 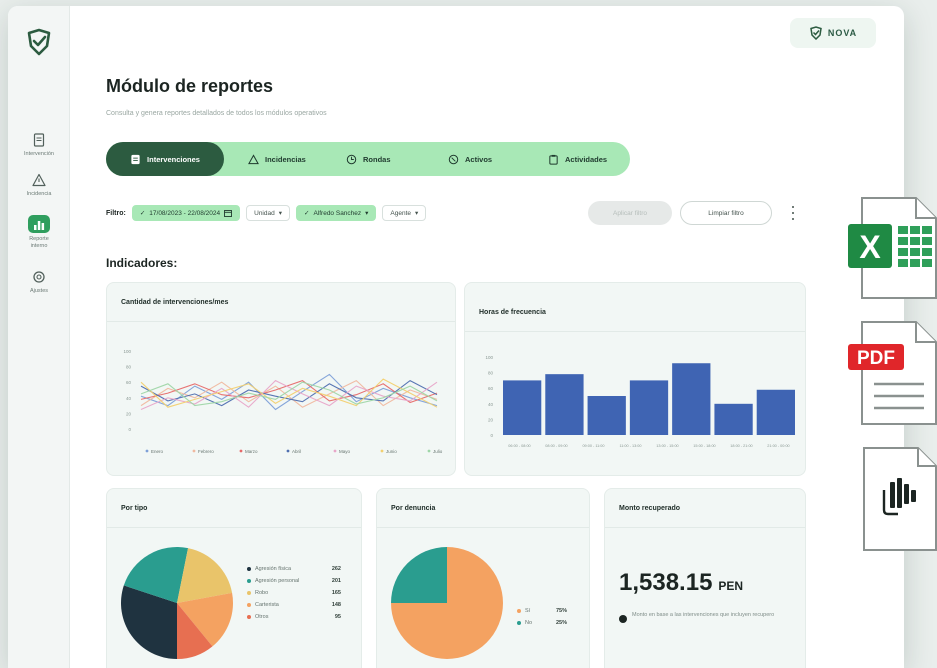 I want to click on clear-filter-button: Limpiar filtro, so click(x=726, y=213).